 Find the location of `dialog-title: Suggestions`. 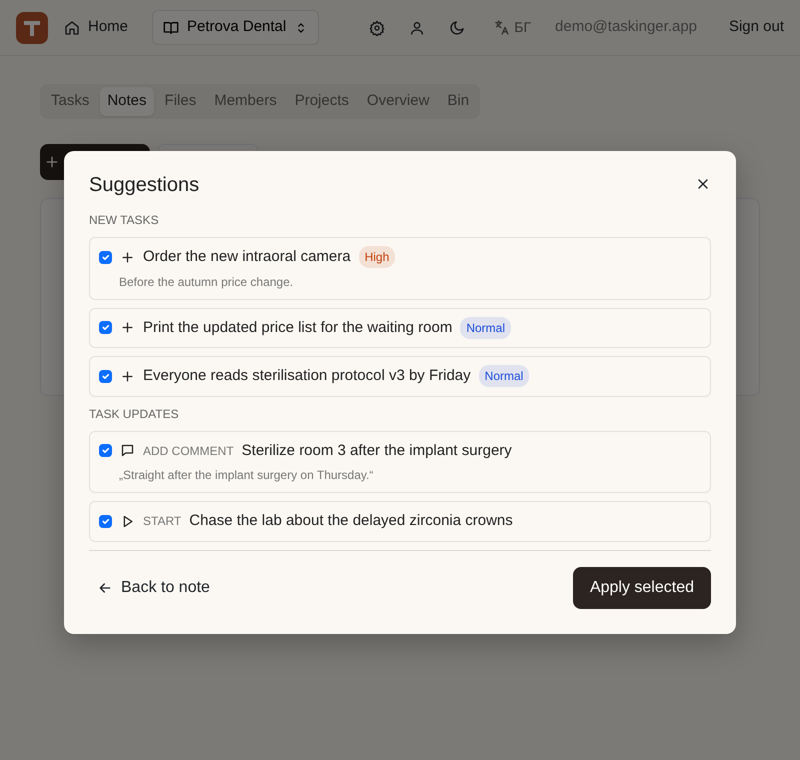

dialog-title: Suggestions is located at coordinates (144, 185).